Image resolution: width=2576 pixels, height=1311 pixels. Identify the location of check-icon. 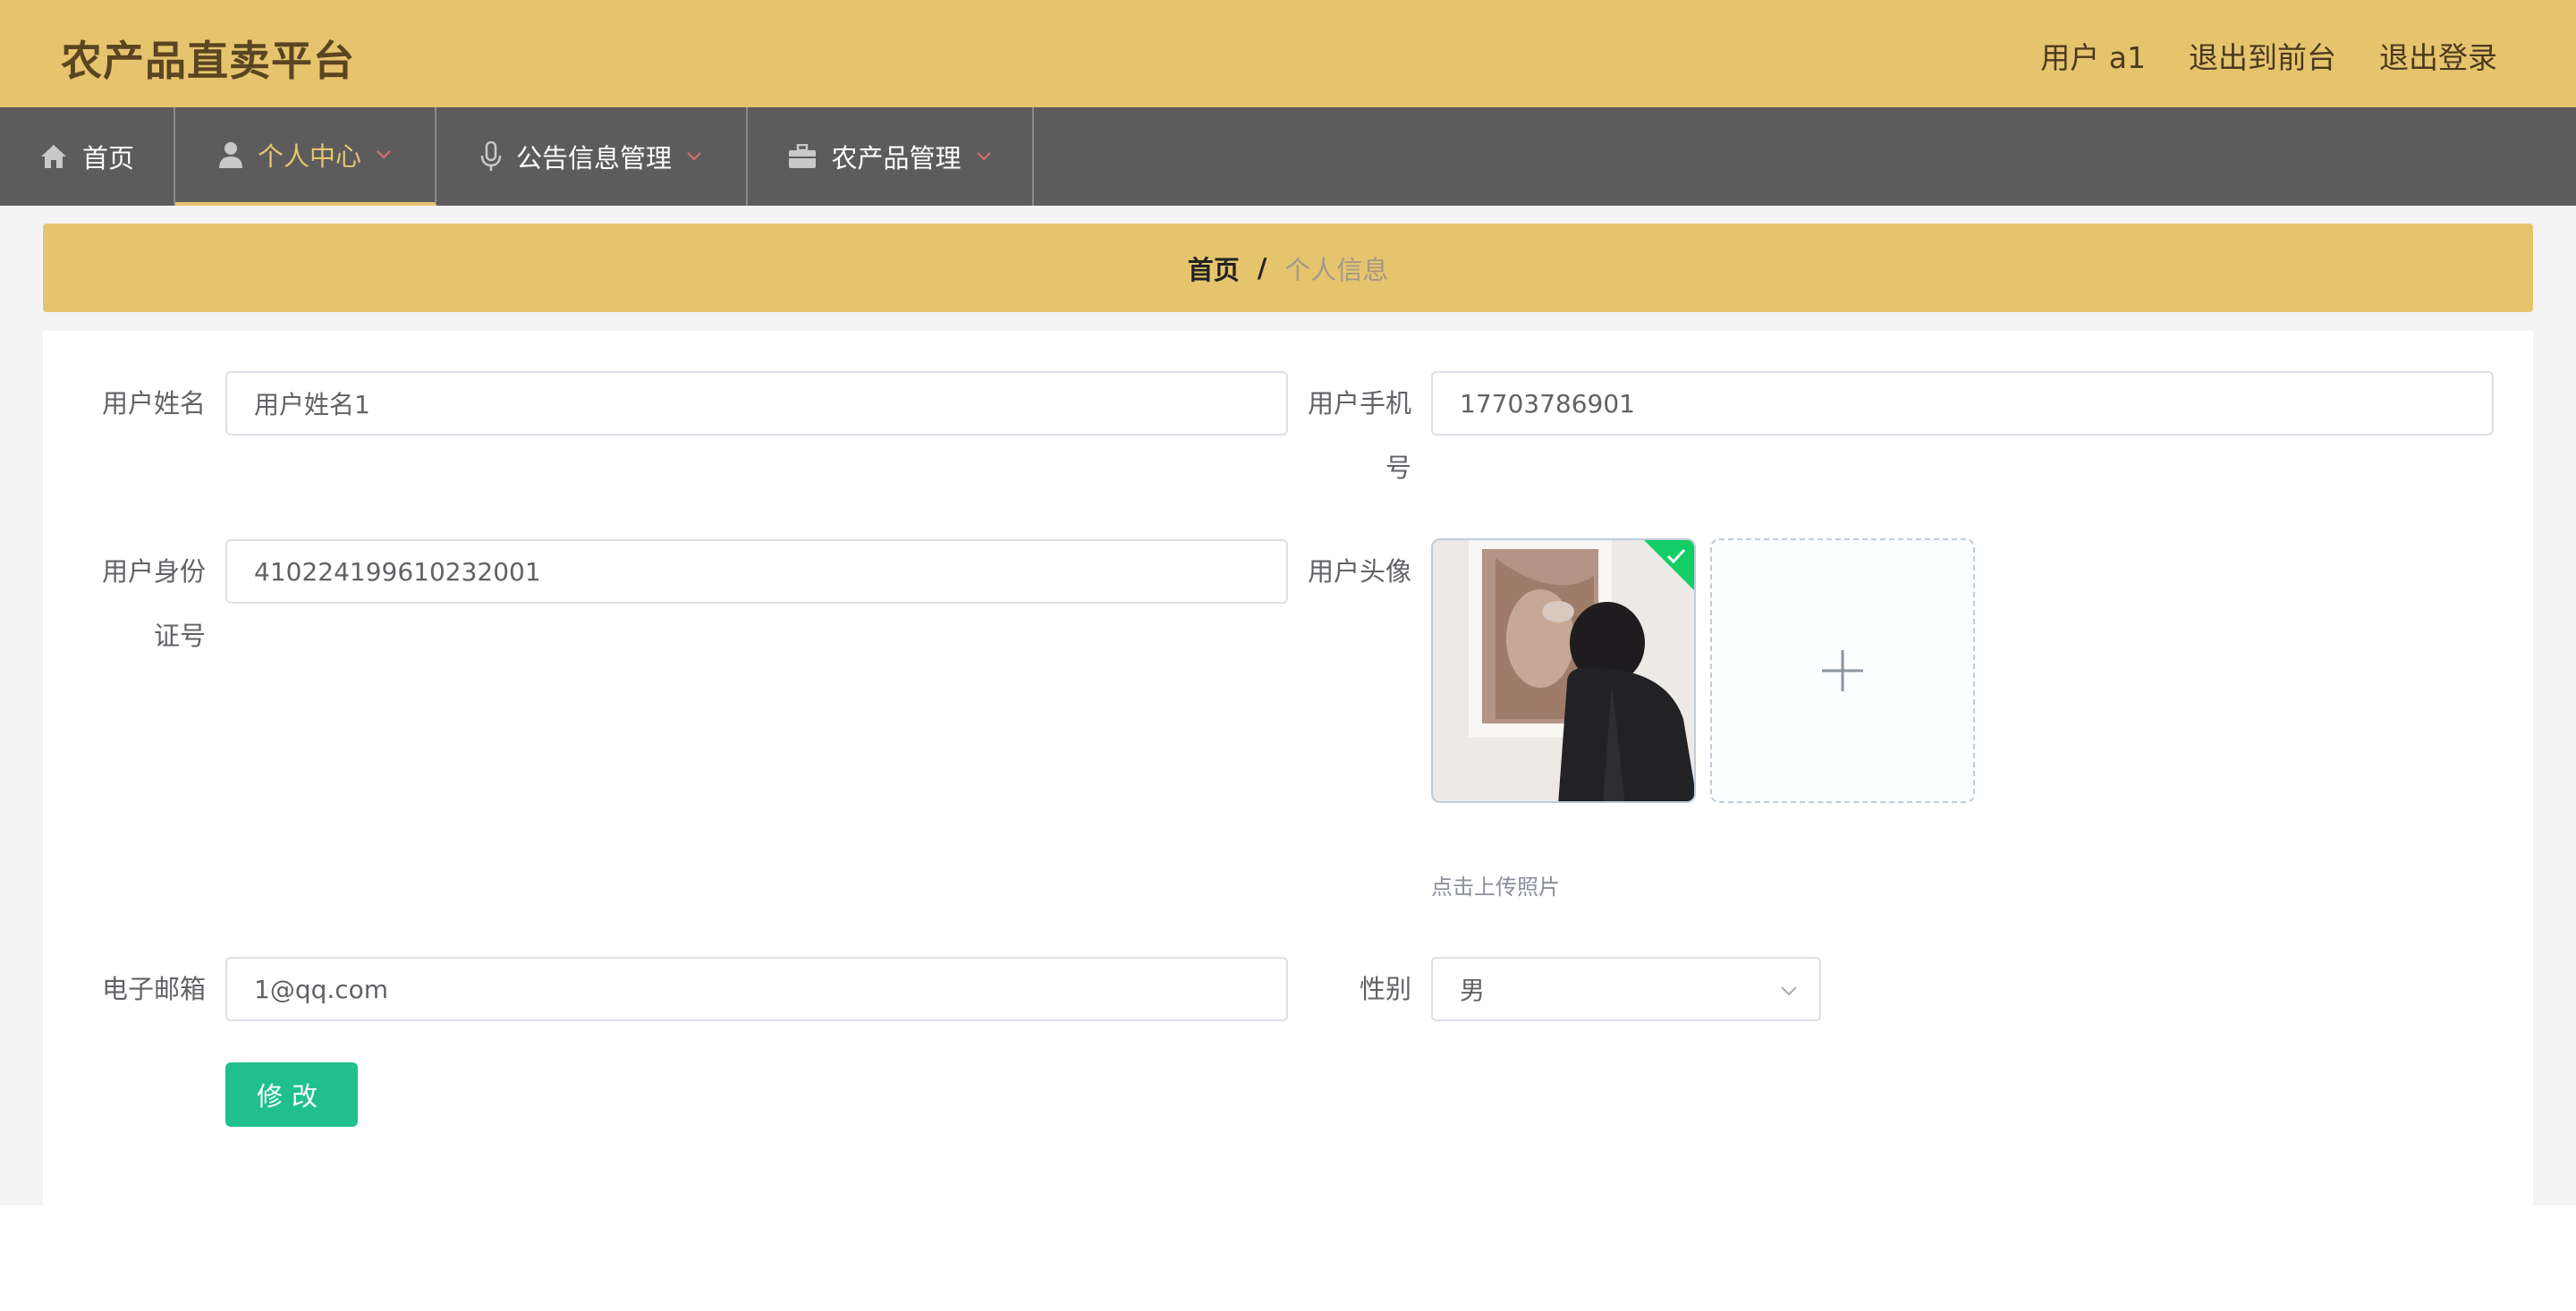
(1676, 556).